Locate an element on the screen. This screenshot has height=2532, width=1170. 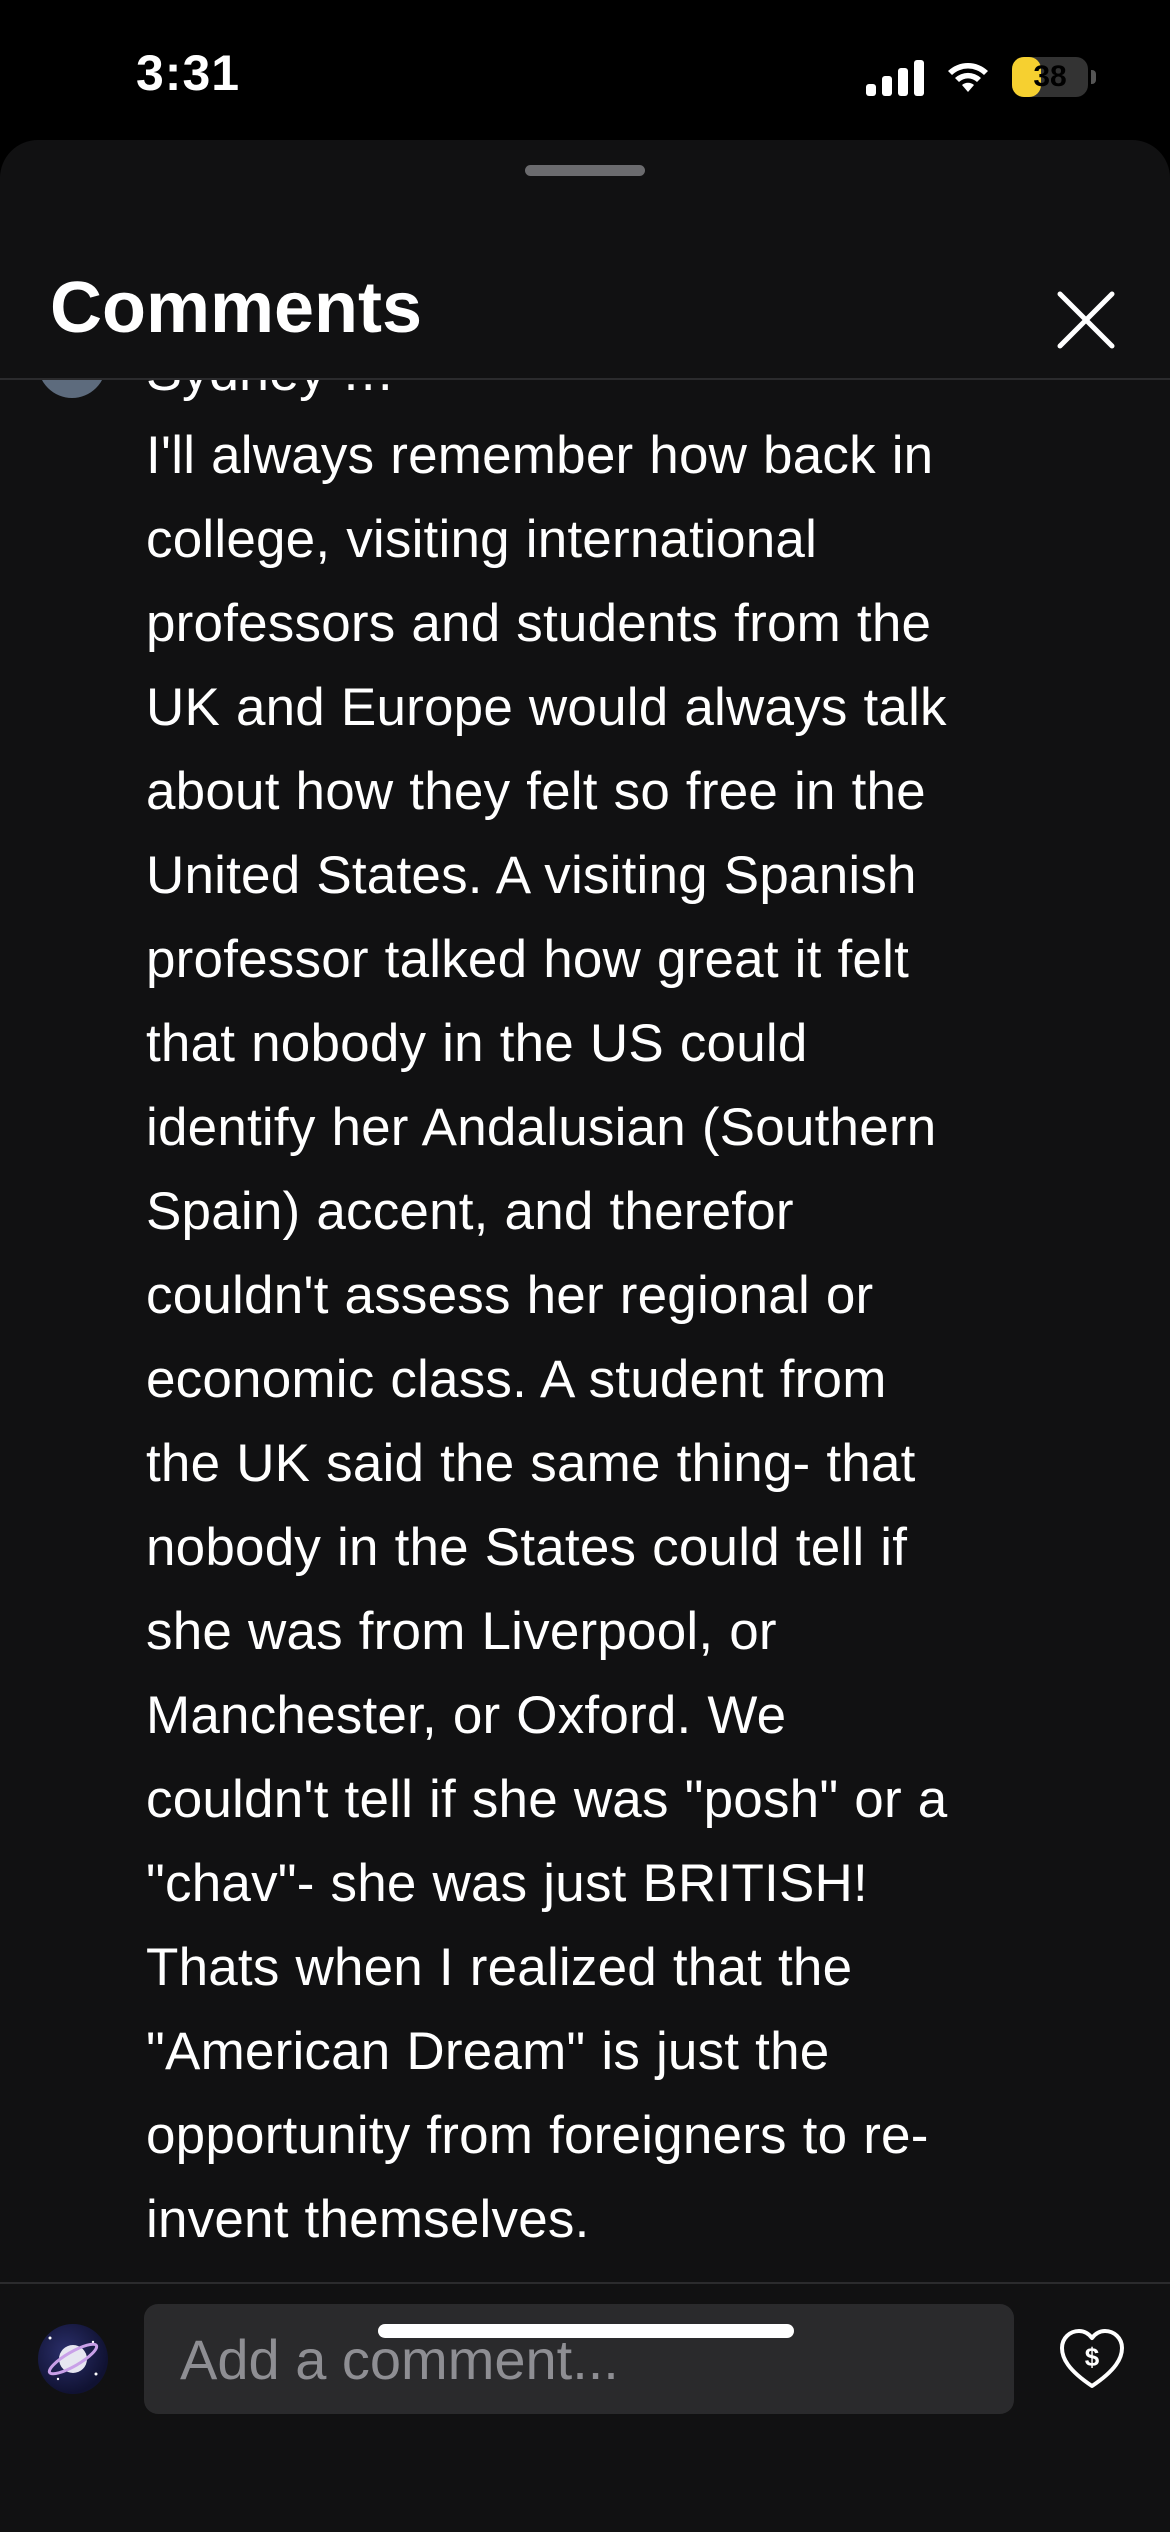
heart-dollar-icon: $ is located at coordinates (1092, 2360).